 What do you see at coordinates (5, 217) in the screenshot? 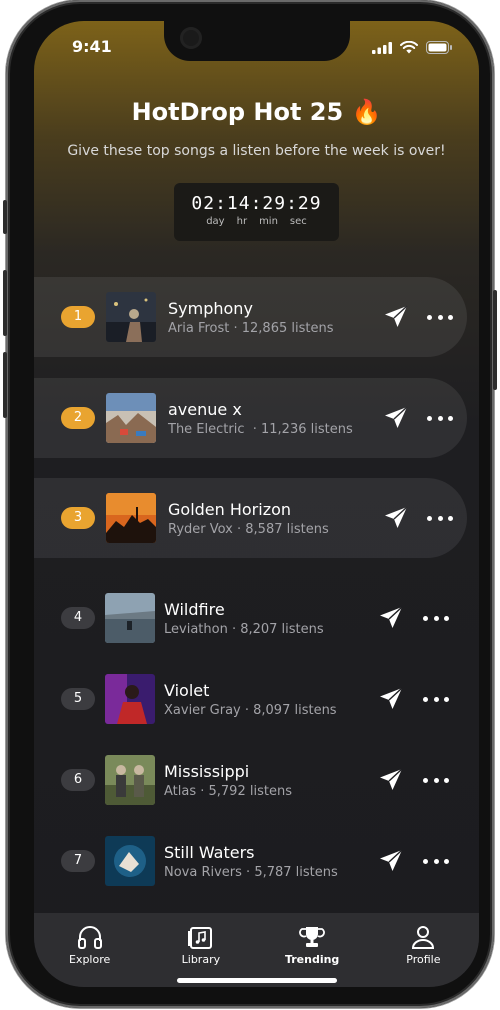
I see `silent-switch` at bounding box center [5, 217].